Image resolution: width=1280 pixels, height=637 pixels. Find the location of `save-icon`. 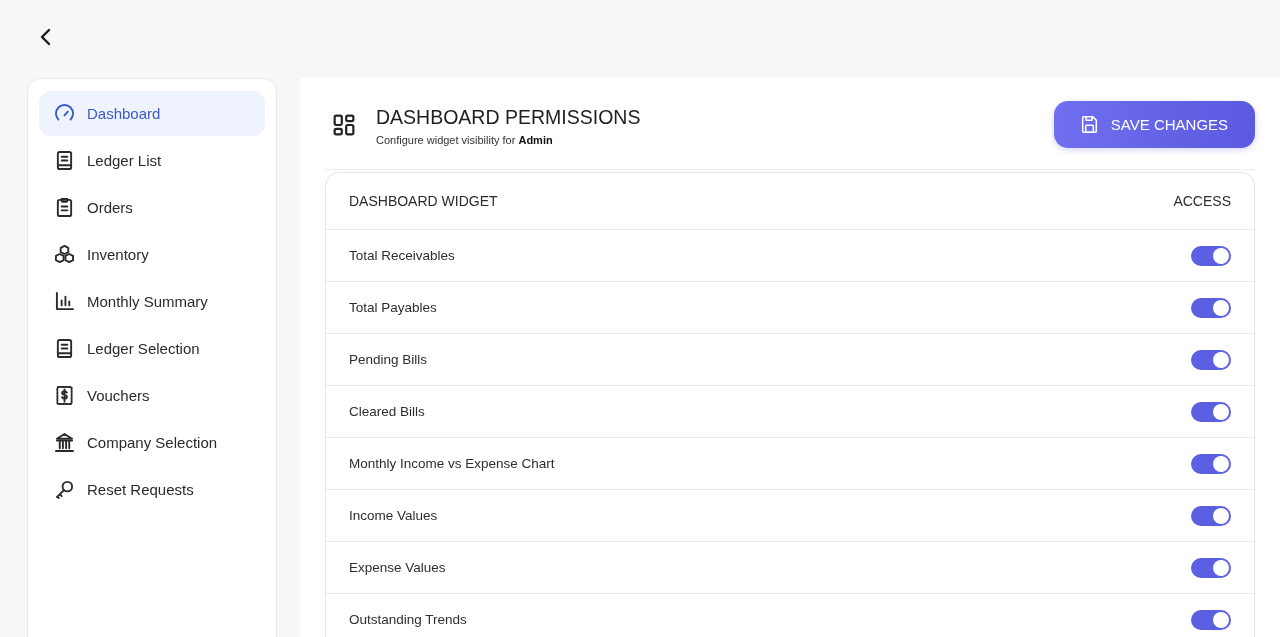

save-icon is located at coordinates (1089, 124).